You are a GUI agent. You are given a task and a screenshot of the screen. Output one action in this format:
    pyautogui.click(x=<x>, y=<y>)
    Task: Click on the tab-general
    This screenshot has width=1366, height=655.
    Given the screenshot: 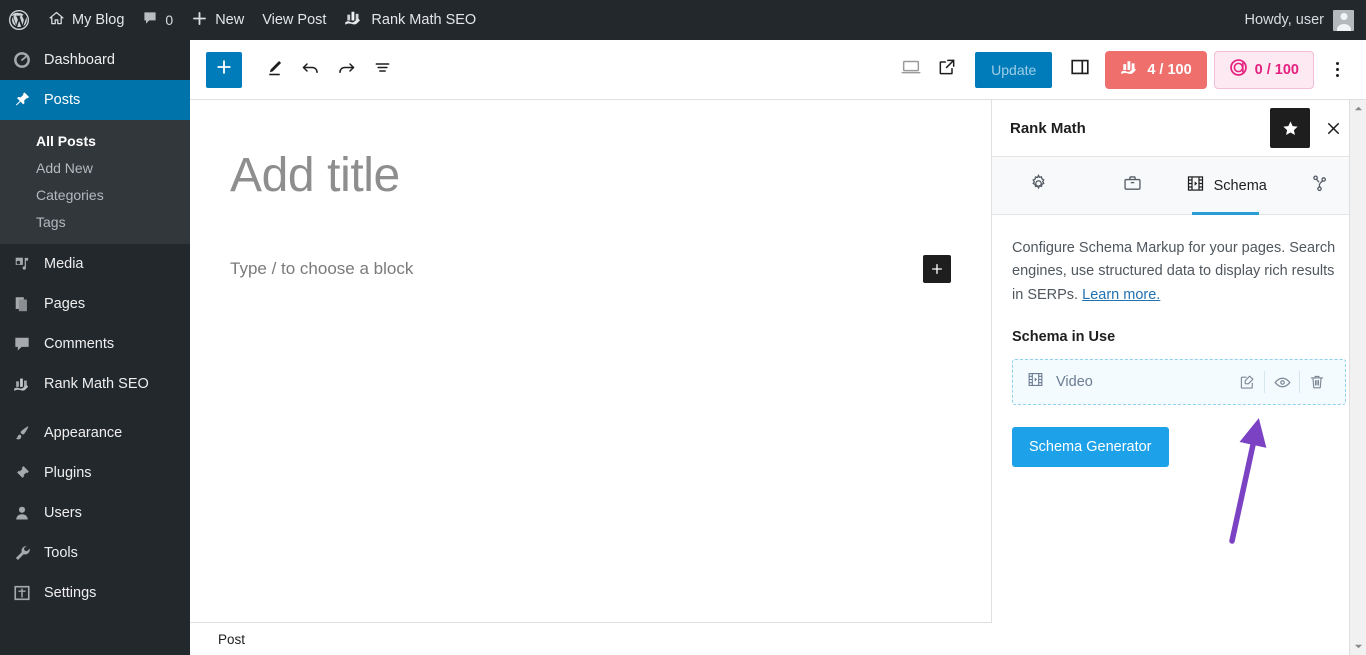 What is the action you would take?
    pyautogui.click(x=1039, y=185)
    